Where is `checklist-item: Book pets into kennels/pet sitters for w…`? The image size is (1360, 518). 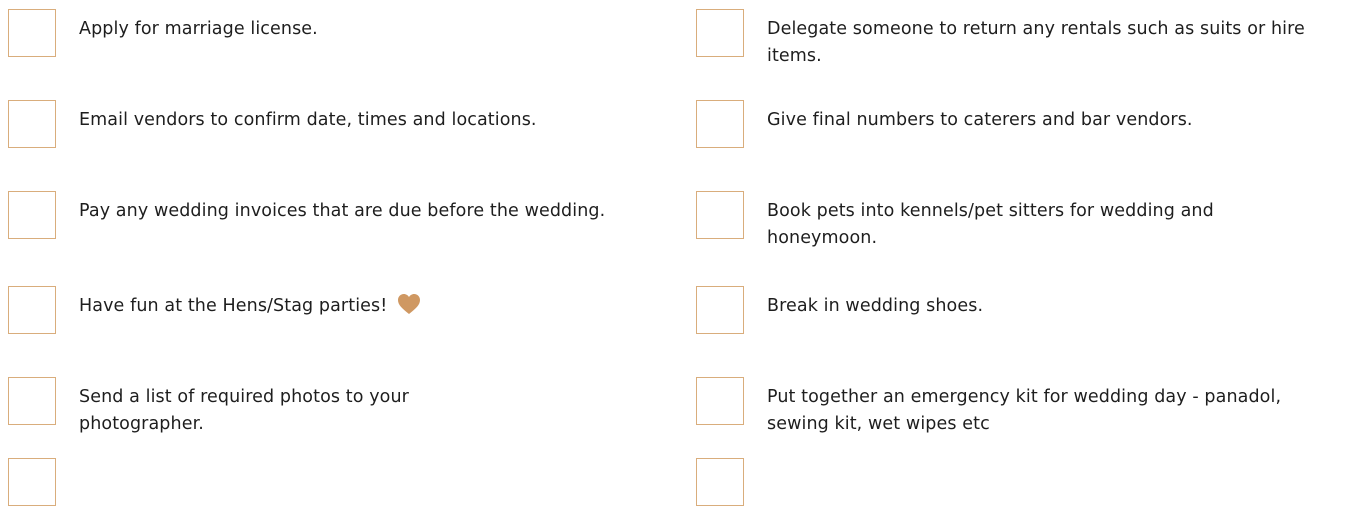
checklist-item: Book pets into kennels/pet sitters for w… is located at coordinates (1028, 221).